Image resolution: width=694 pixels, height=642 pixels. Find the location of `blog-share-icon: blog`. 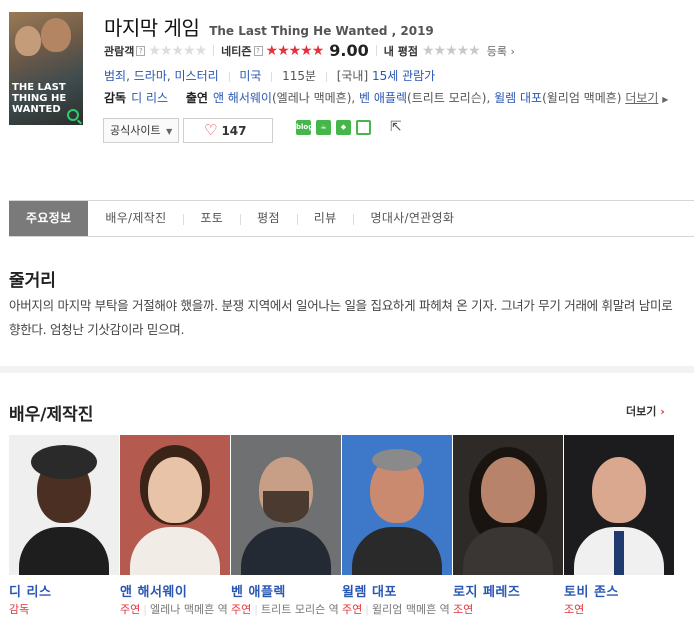

blog-share-icon: blog is located at coordinates (304, 127).